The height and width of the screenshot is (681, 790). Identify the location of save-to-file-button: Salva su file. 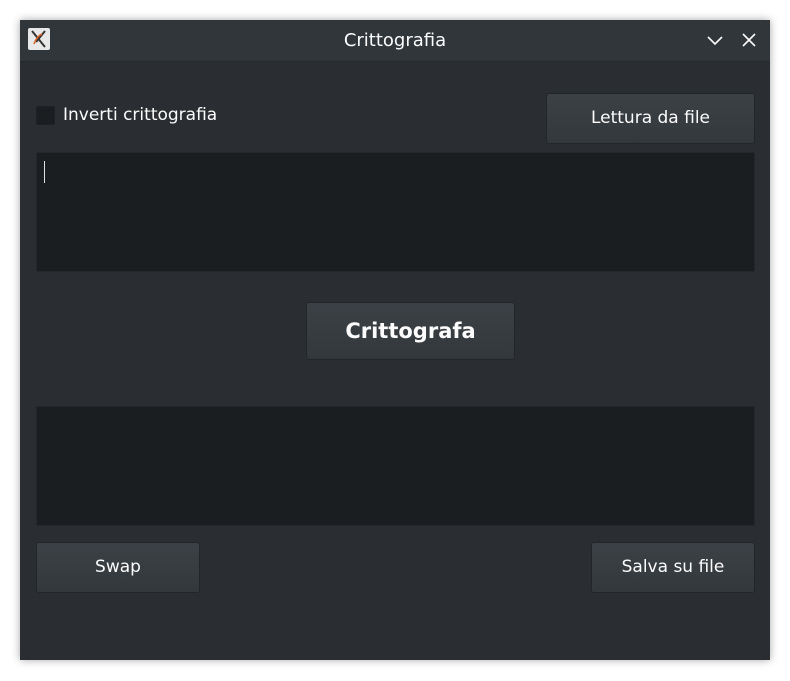
(673, 567).